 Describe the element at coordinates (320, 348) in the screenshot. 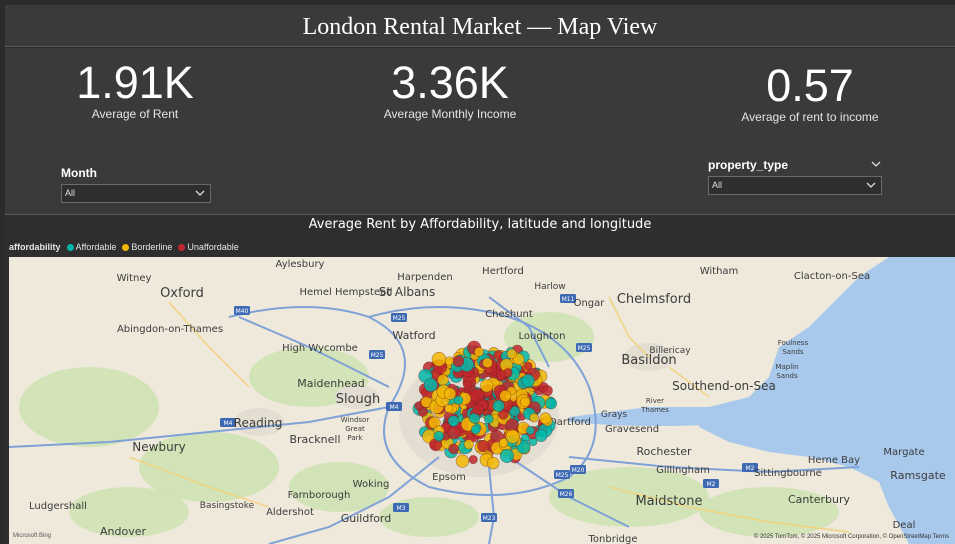

I see `place-label: High Wycombe` at that location.